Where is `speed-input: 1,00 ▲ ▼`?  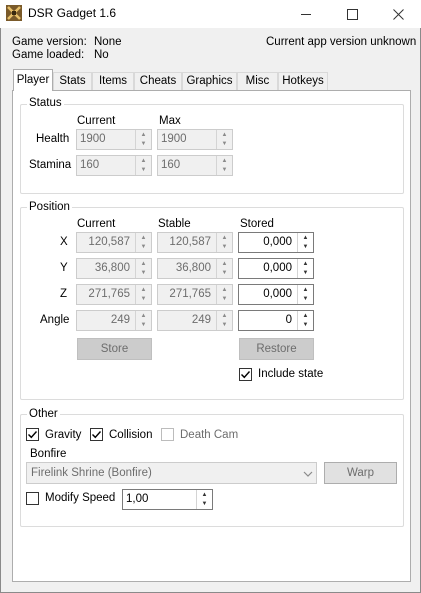 speed-input: 1,00 ▲ ▼ is located at coordinates (167, 499).